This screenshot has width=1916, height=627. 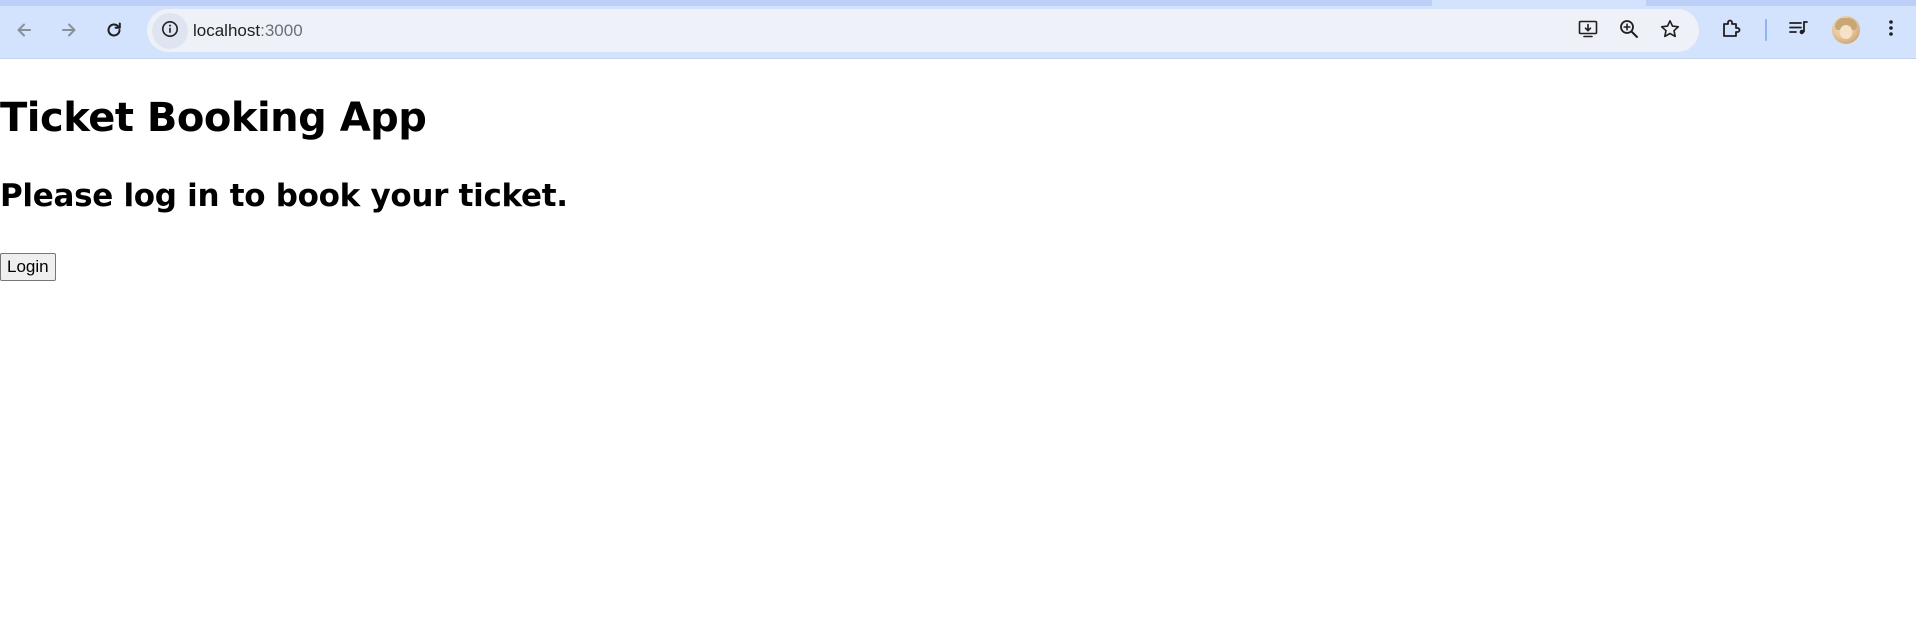 I want to click on extensions-button, so click(x=1732, y=30).